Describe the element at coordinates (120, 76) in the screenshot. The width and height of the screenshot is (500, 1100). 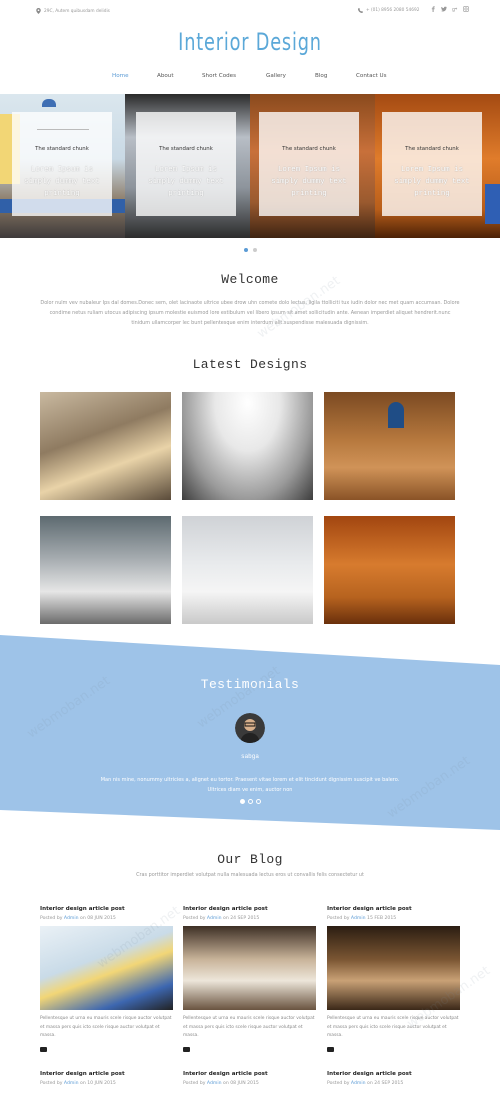
I see `nav-home: Home` at that location.